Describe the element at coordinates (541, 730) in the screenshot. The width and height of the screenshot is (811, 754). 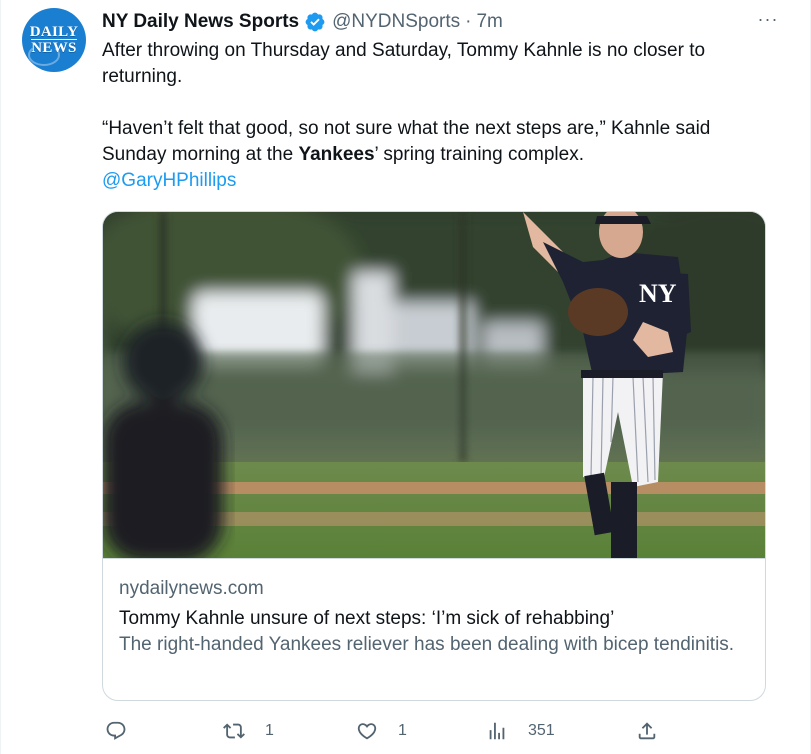
I see `views-count: 351` at that location.